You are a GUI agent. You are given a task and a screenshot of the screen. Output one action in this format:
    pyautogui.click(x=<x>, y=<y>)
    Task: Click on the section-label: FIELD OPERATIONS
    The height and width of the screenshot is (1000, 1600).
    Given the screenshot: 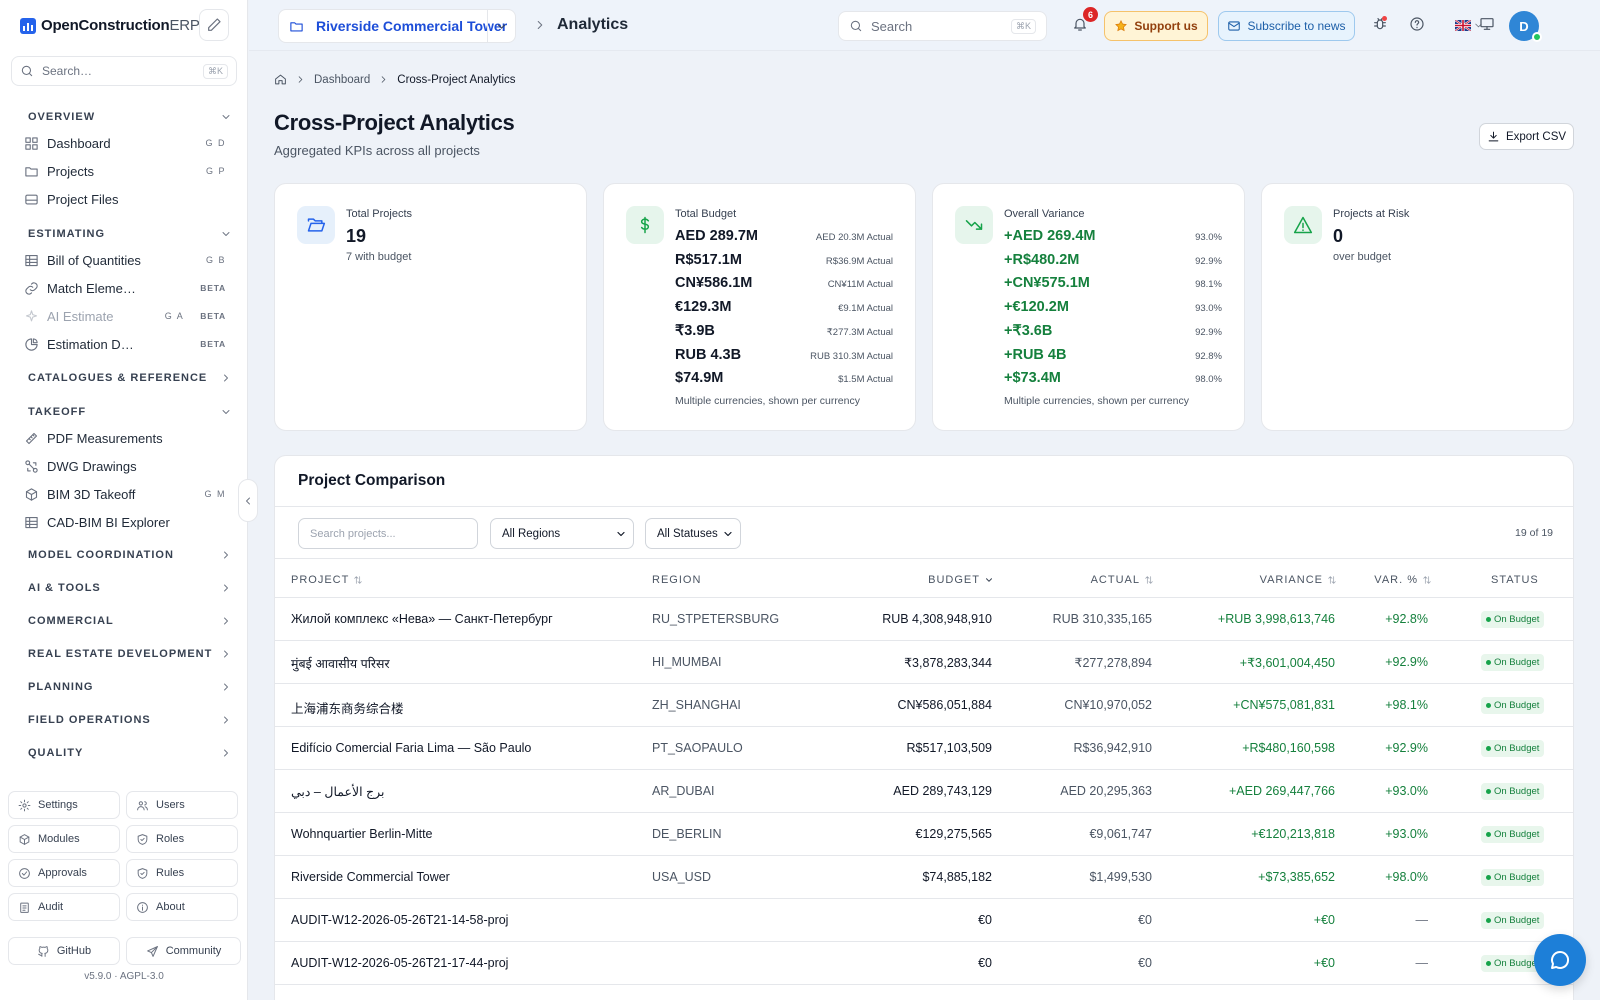 What is the action you would take?
    pyautogui.click(x=89, y=720)
    